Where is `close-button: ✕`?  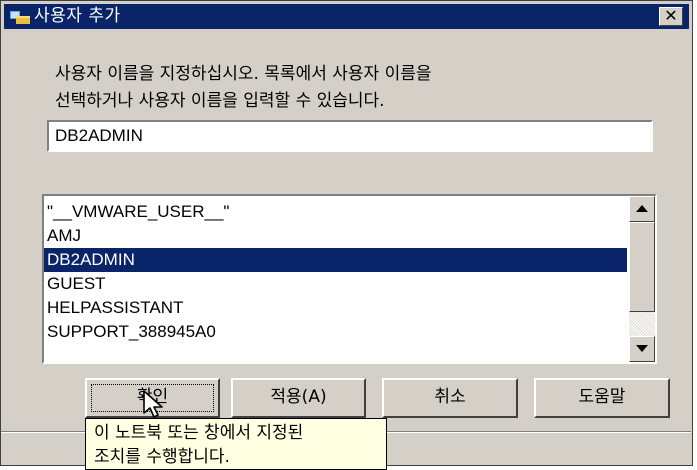
close-button: ✕ is located at coordinates (671, 16).